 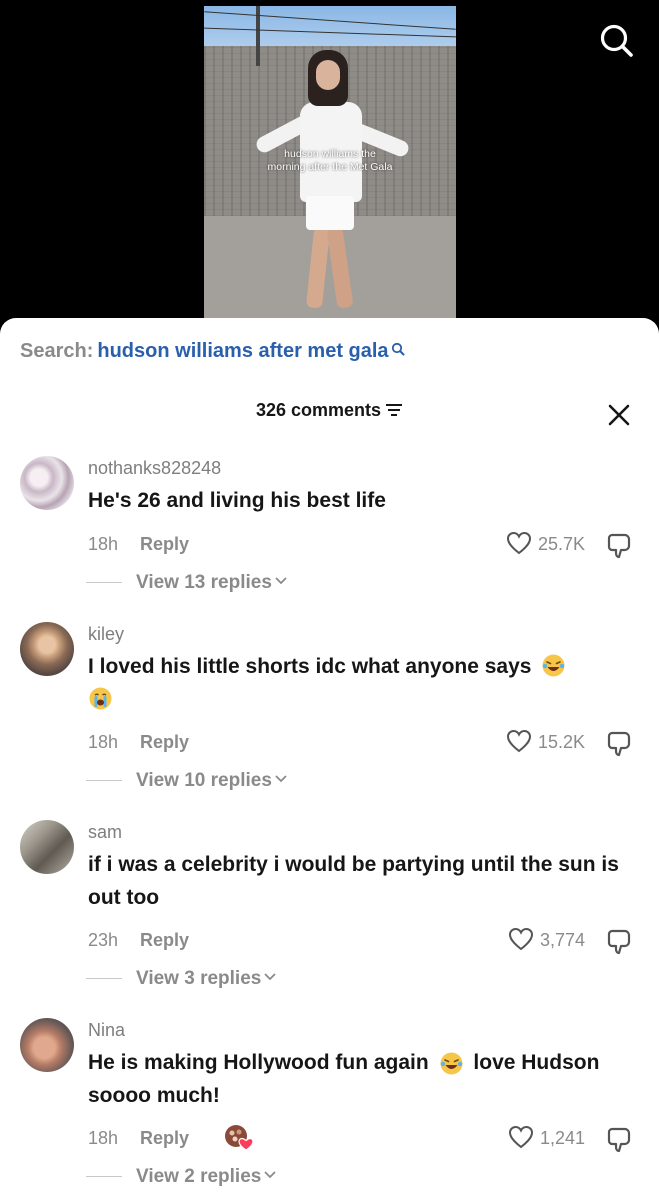 What do you see at coordinates (199, 978) in the screenshot?
I see `view-replies-label: View 3 replies` at bounding box center [199, 978].